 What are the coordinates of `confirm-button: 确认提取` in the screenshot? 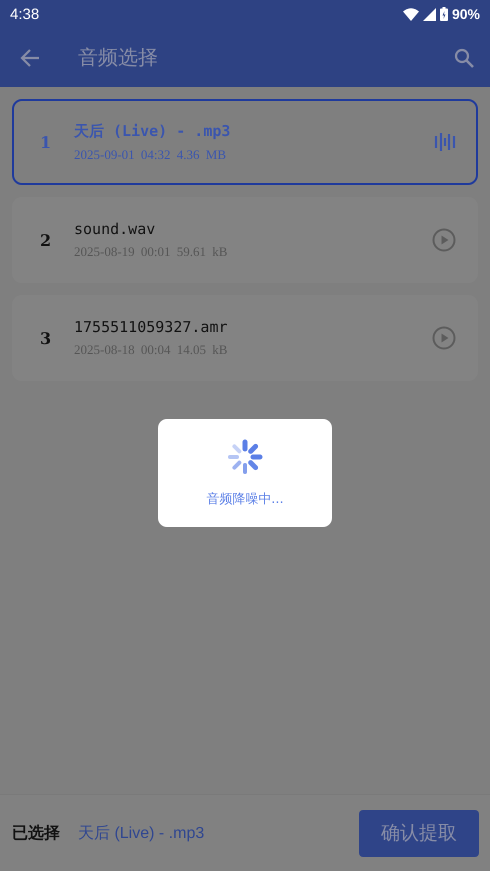 It's located at (419, 833).